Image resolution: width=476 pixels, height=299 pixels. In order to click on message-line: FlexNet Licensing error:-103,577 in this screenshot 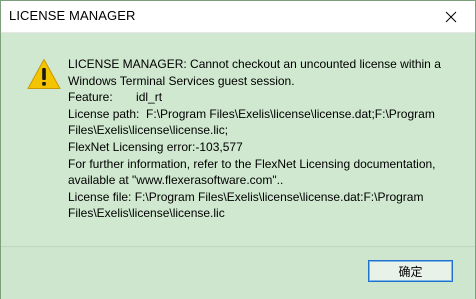, I will do `click(155, 146)`.